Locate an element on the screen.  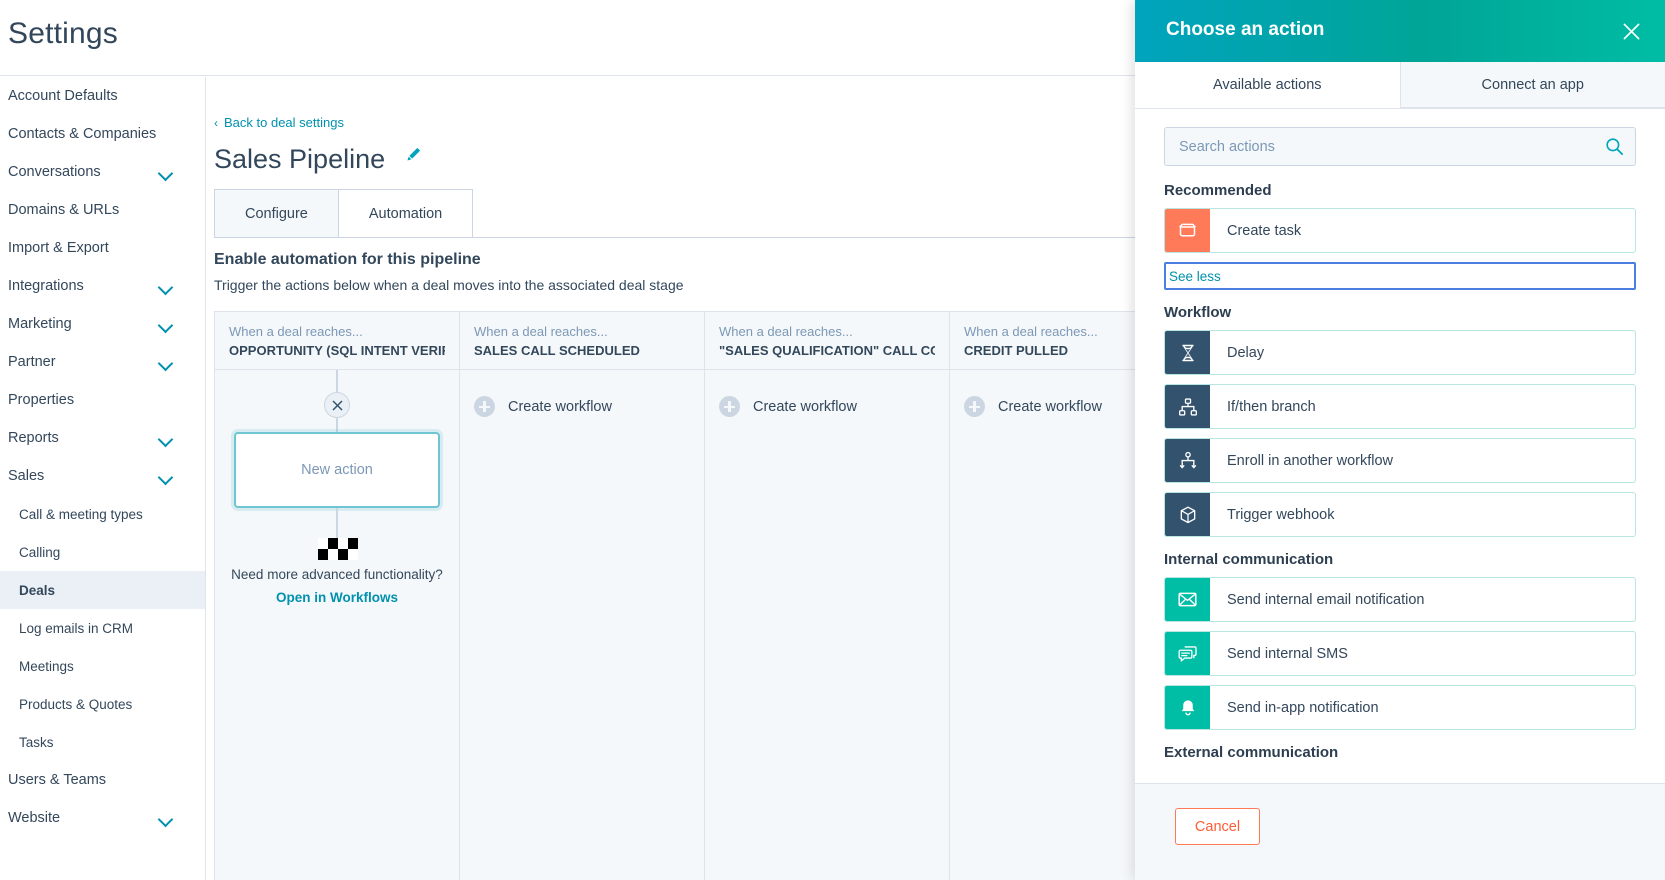
sidebar-item-label: Import & Export is located at coordinates (58, 248).